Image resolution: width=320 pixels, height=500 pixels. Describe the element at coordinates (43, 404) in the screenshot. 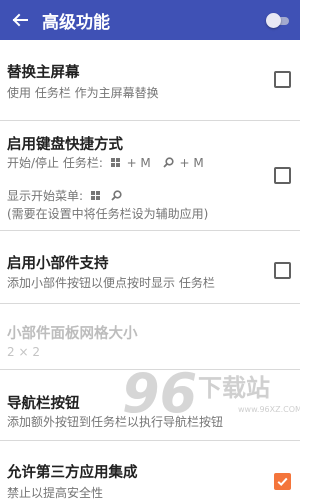

I see `setting-title: 导航栏按钮` at that location.